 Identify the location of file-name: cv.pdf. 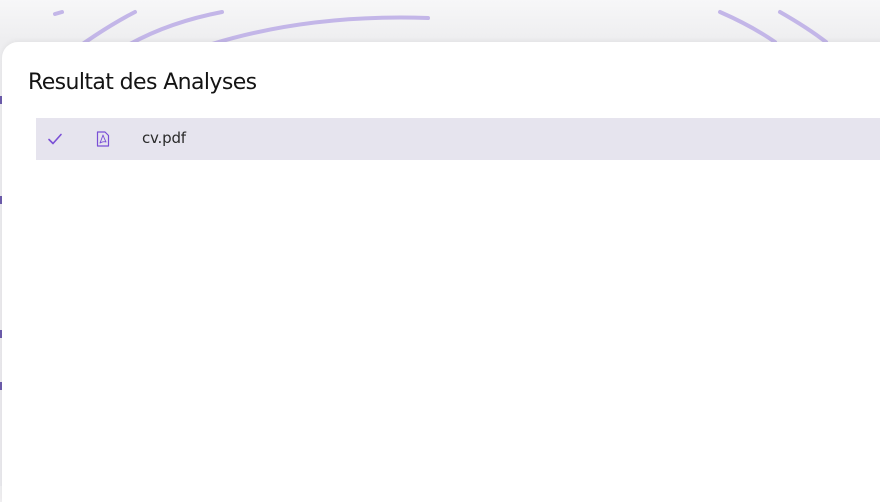
(164, 138).